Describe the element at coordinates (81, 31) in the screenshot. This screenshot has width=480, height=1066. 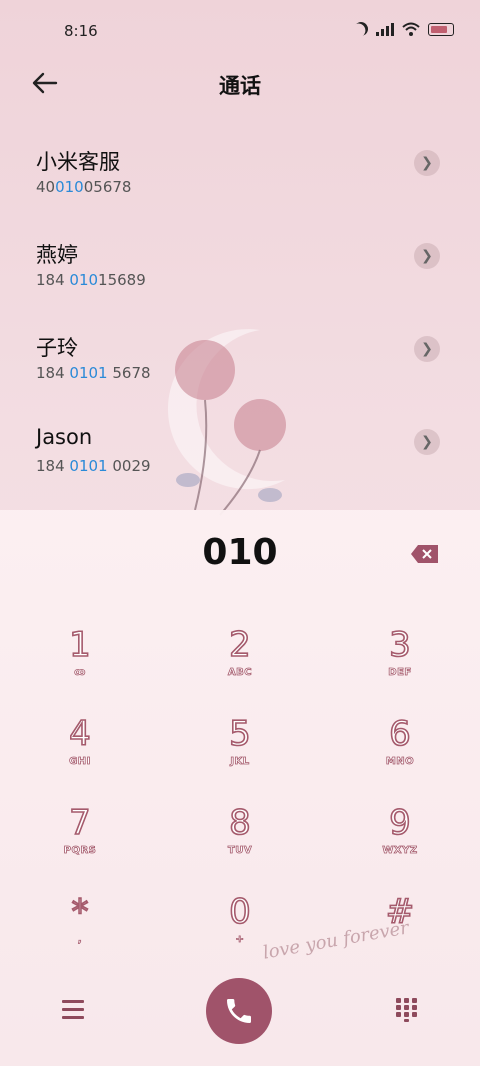
I see `status-time: 8:16` at that location.